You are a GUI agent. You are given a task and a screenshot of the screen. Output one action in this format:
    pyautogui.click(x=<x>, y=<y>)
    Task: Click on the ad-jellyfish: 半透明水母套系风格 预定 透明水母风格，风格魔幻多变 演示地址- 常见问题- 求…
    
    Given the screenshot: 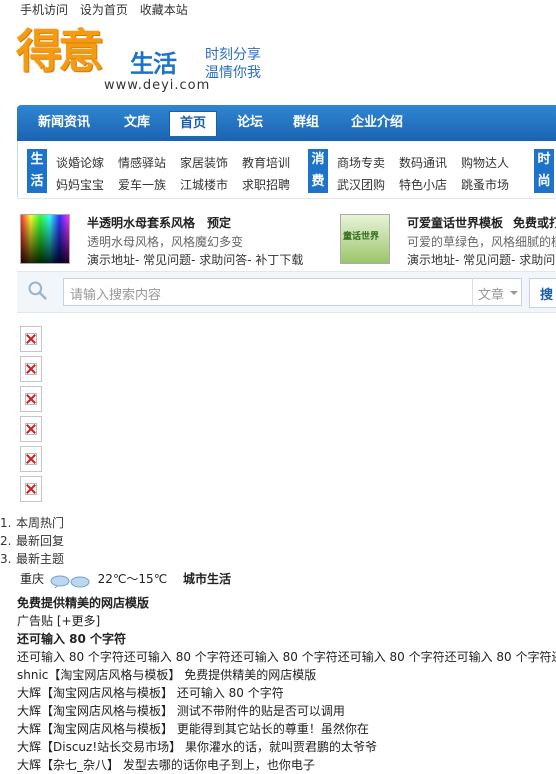 What is the action you would take?
    pyautogui.click(x=163, y=239)
    